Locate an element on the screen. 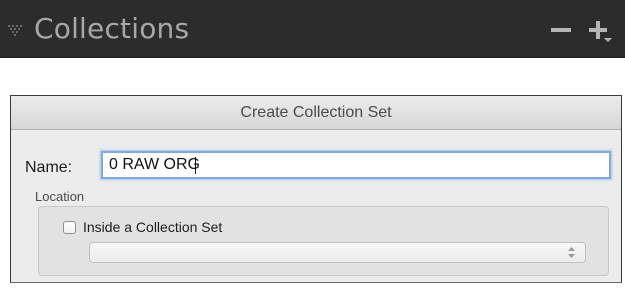  inside-collection-set-label: Inside a Collection Set is located at coordinates (152, 227).